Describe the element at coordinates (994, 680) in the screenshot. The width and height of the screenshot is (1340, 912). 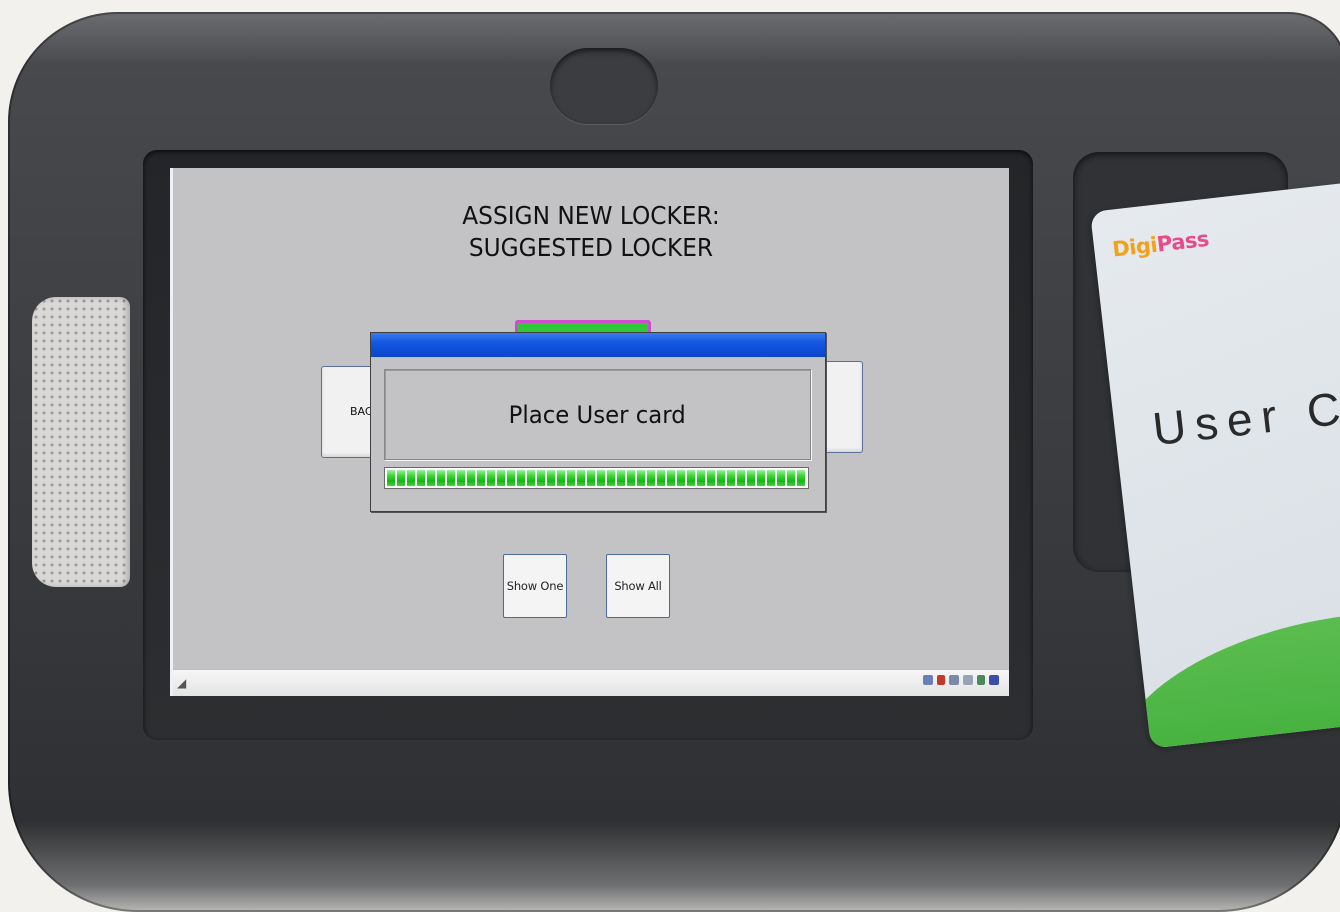
I see `desktop-icon` at that location.